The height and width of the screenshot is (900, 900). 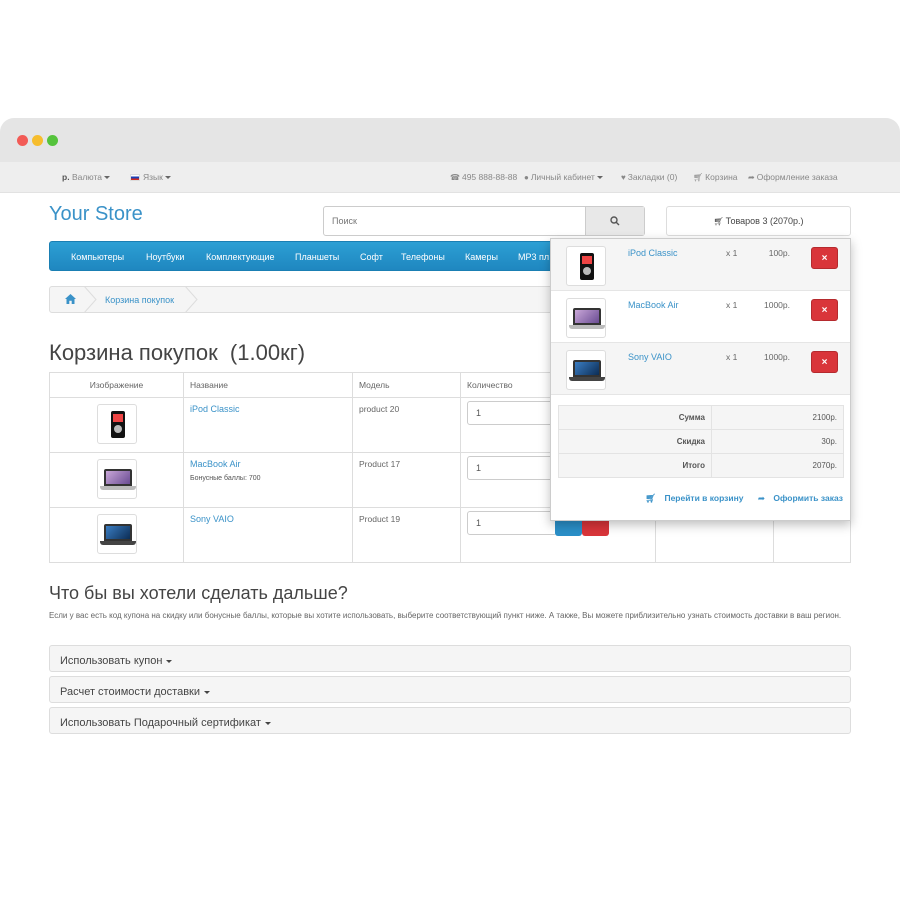 What do you see at coordinates (96, 214) in the screenshot?
I see `store-logo: Your Store` at bounding box center [96, 214].